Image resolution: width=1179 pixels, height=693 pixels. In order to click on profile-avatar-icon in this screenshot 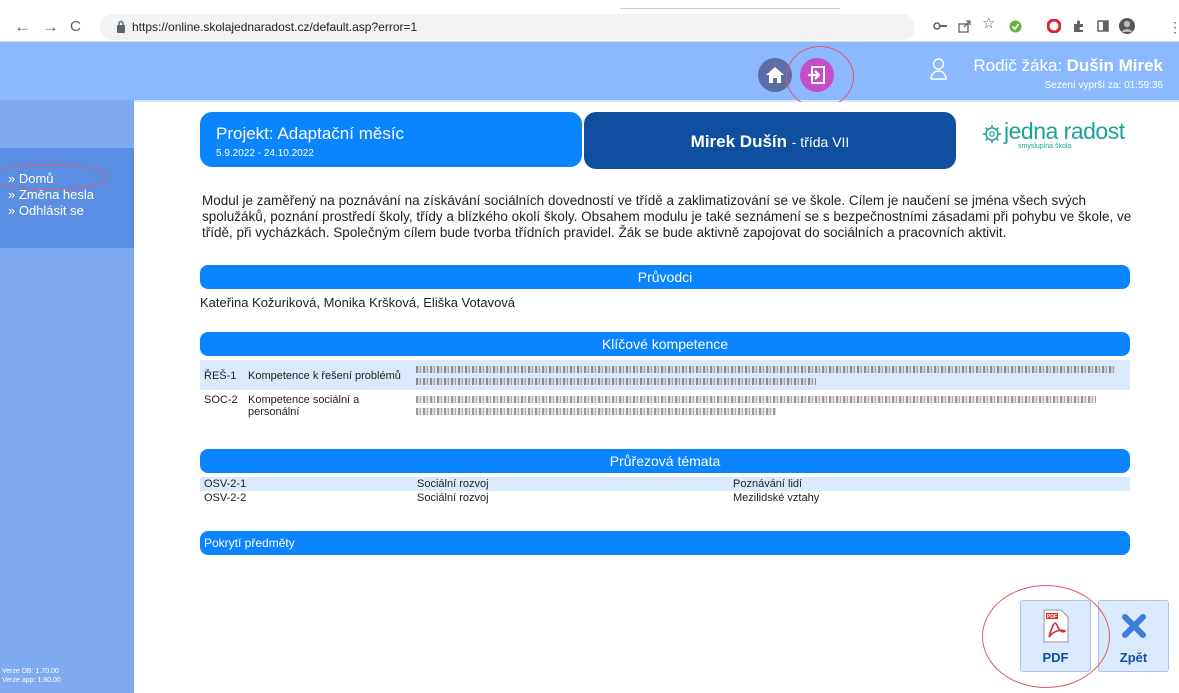, I will do `click(1127, 26)`.